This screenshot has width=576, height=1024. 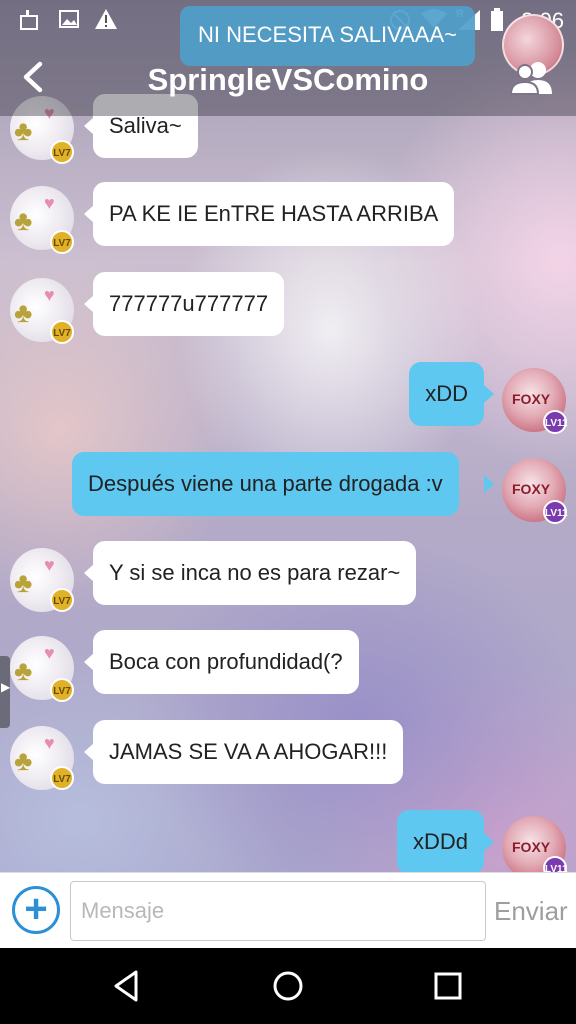 I want to click on system-nav-bar, so click(x=288, y=986).